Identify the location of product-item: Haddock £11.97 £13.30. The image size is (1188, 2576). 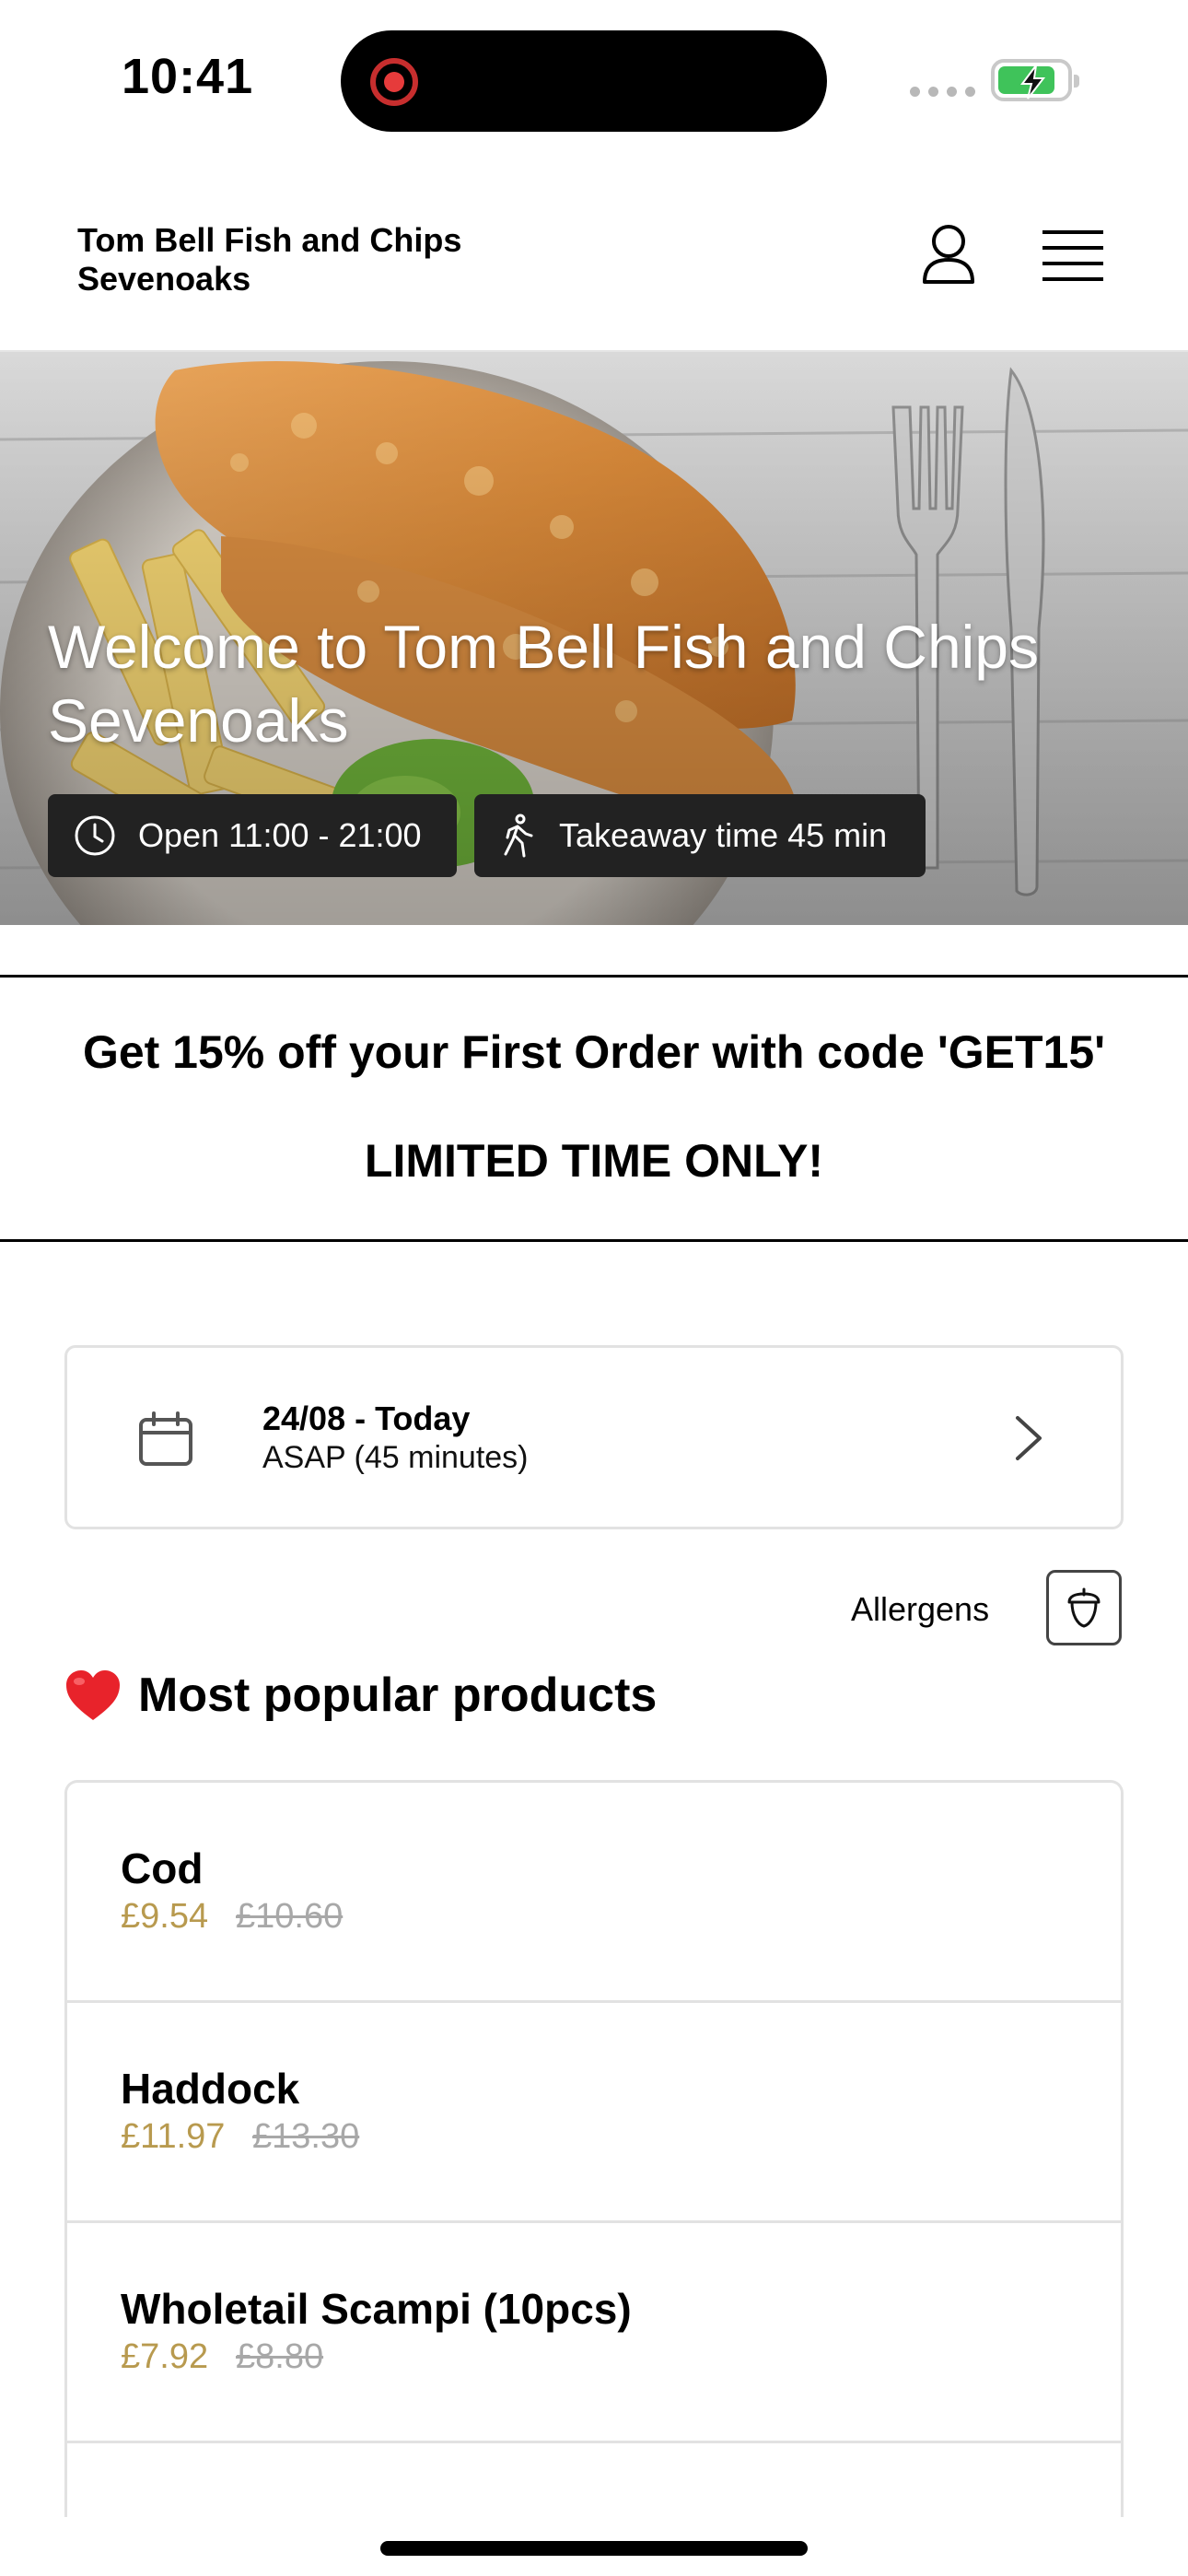
(594, 2113).